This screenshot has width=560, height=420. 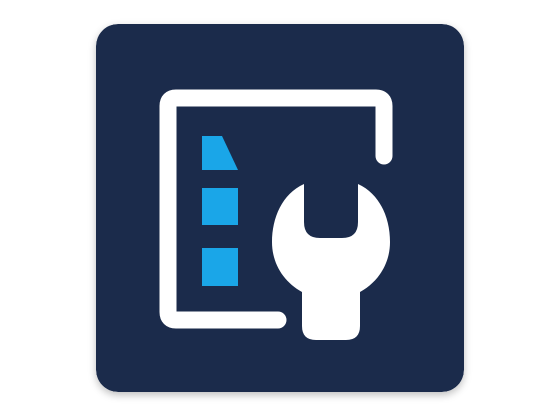 What do you see at coordinates (220, 206) in the screenshot?
I see `document-bar-middle` at bounding box center [220, 206].